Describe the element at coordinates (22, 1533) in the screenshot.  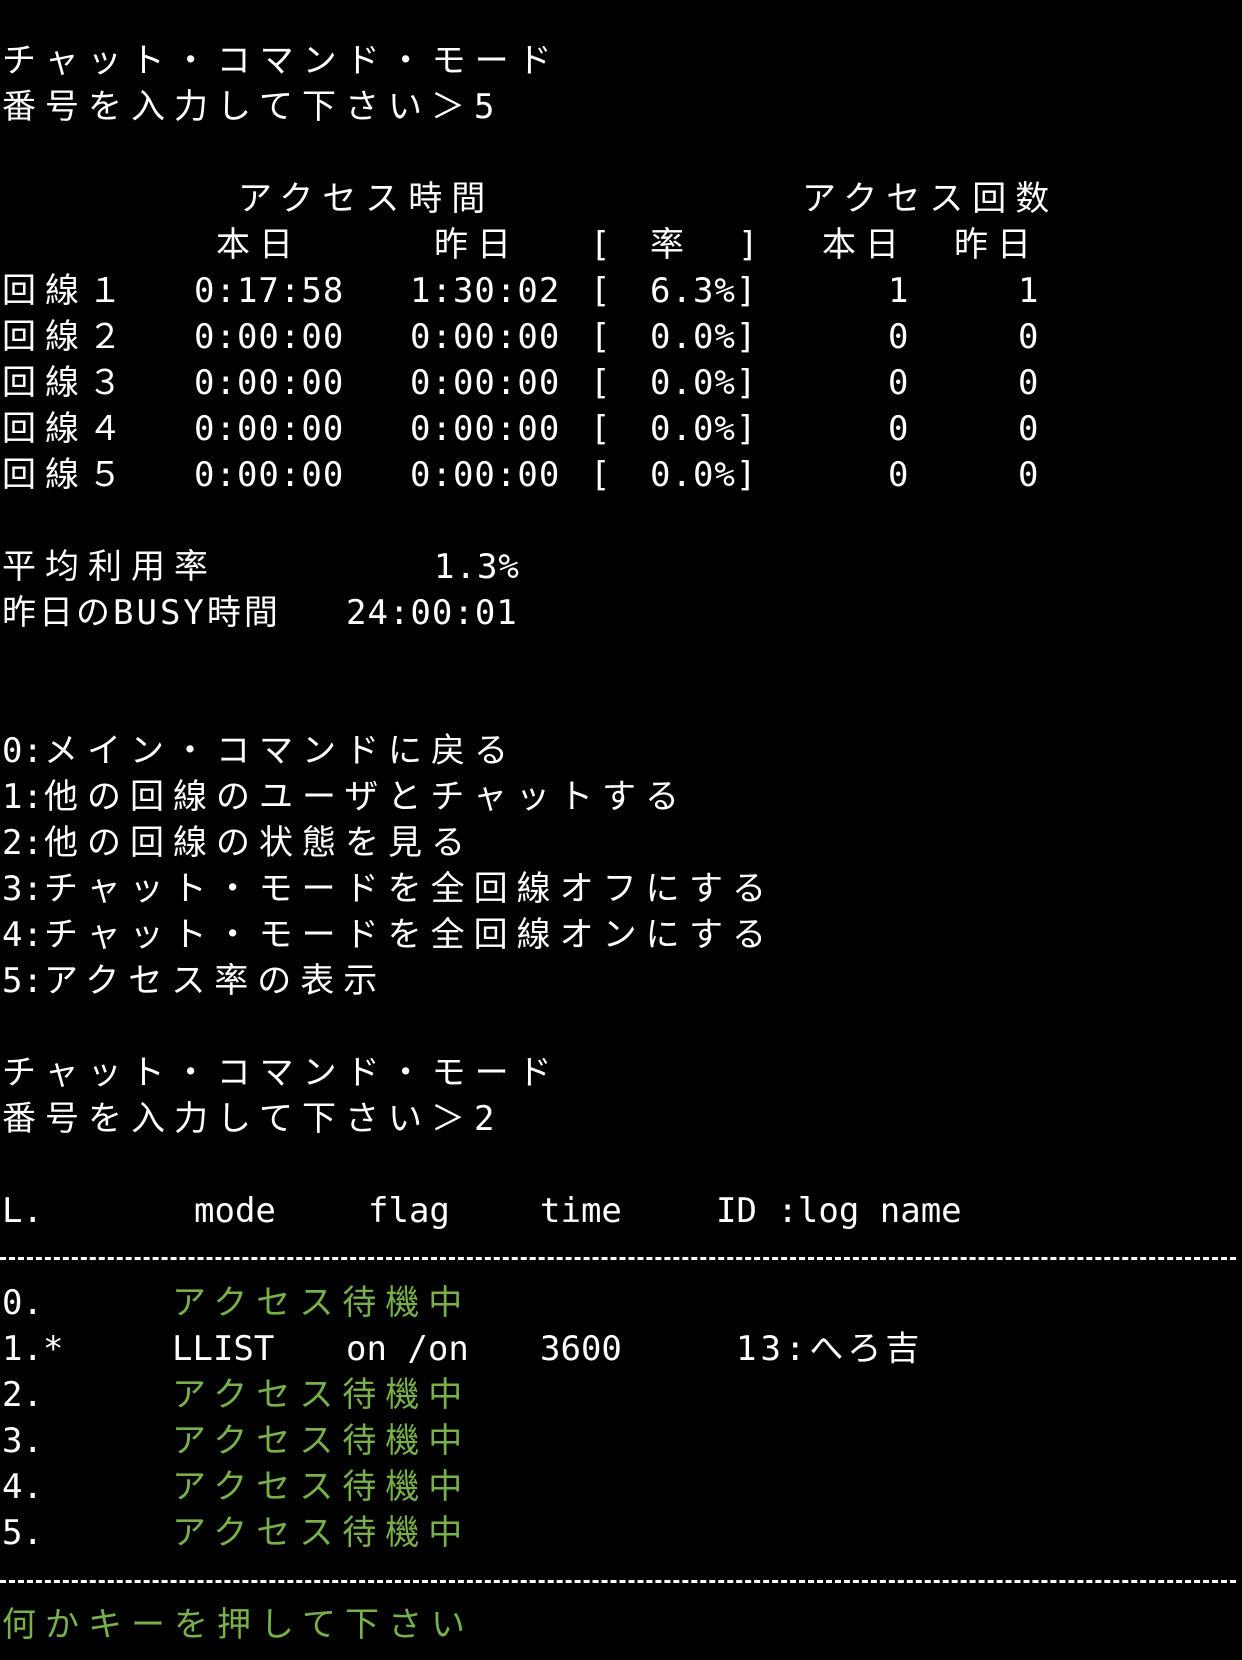
I see `row-line: 5.` at that location.